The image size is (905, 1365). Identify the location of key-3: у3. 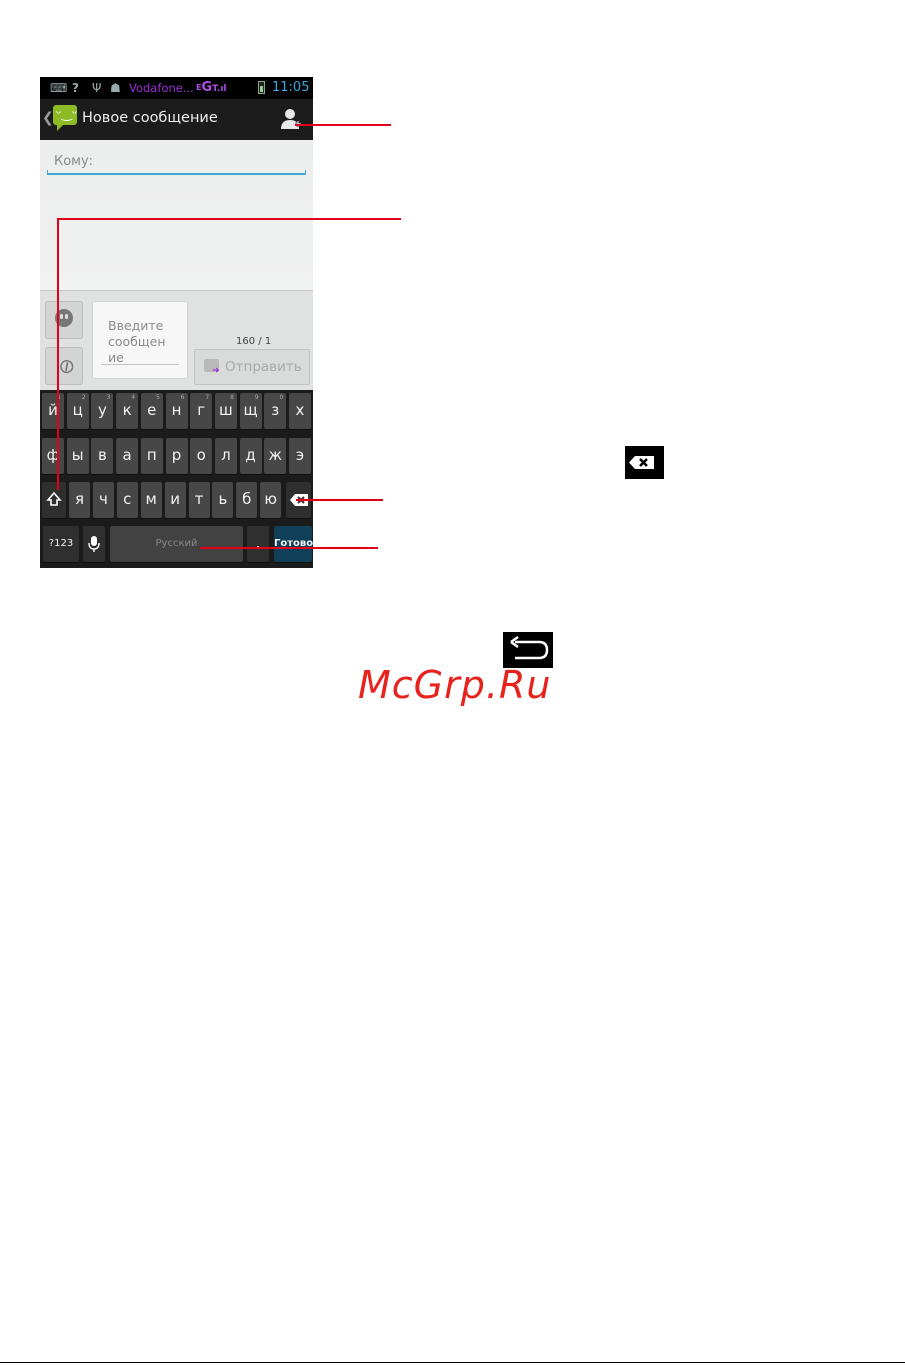
(102, 411).